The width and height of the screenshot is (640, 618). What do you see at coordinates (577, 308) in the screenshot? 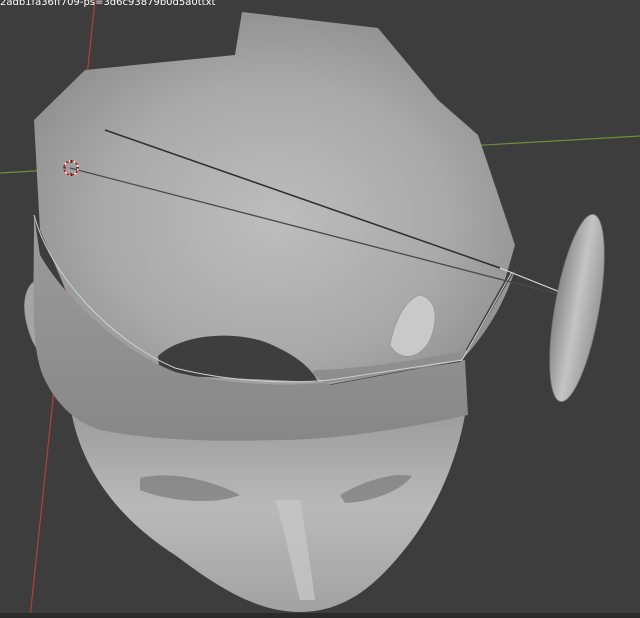
I see `ellipse-disc` at bounding box center [577, 308].